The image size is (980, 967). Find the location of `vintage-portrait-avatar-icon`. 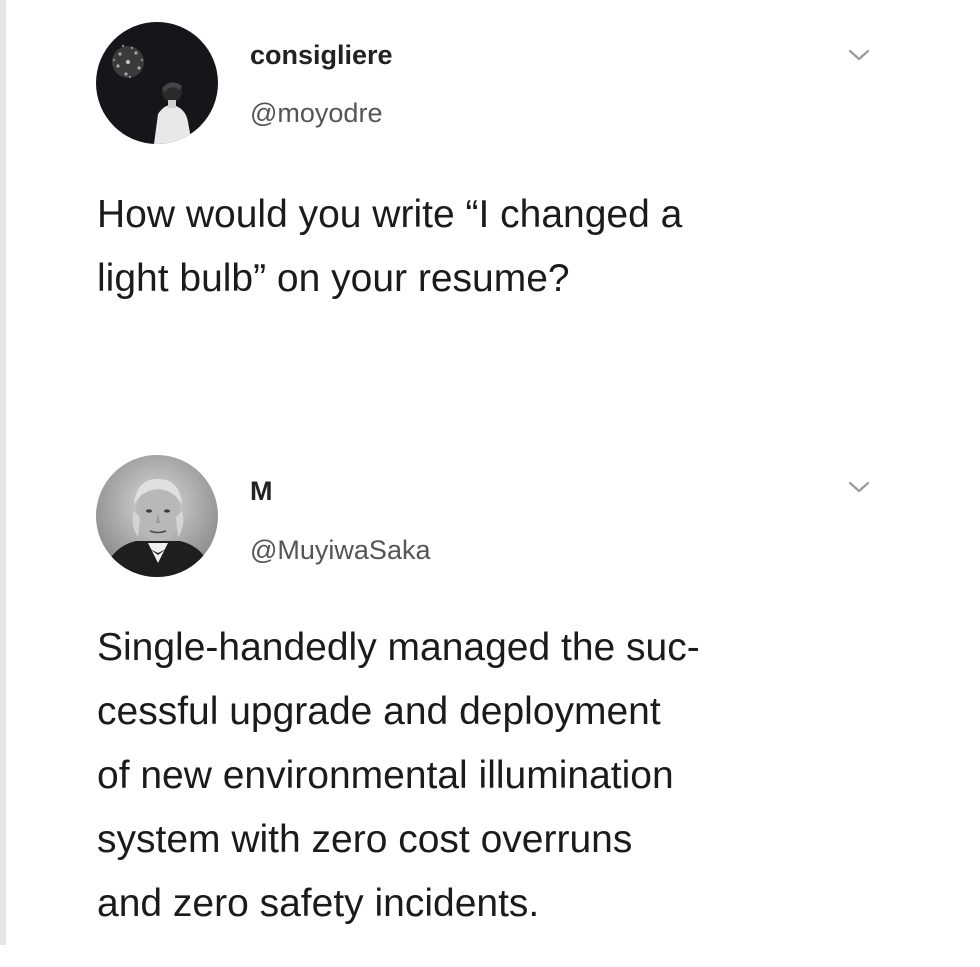

vintage-portrait-avatar-icon is located at coordinates (157, 516).